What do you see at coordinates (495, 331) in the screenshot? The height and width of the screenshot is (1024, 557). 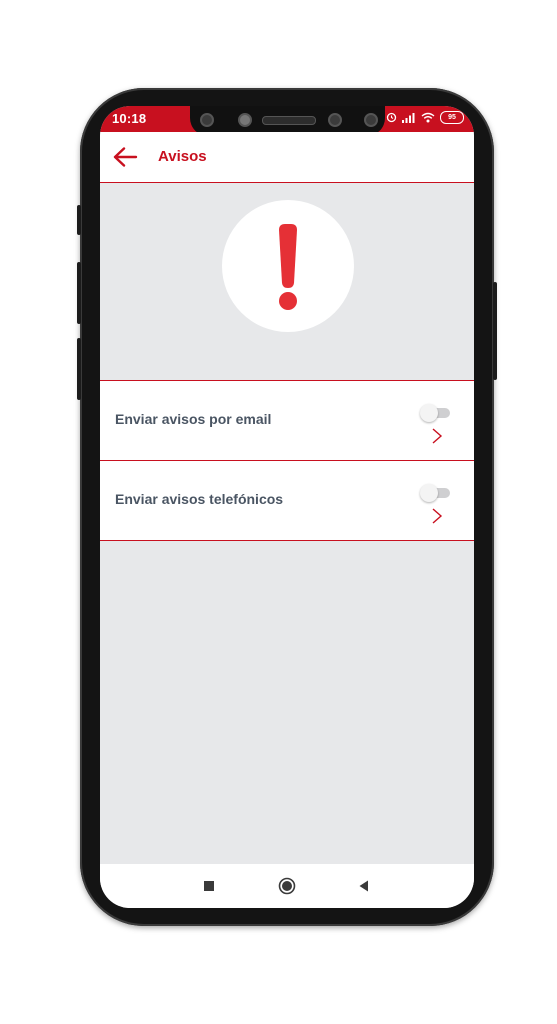 I see `phone-power-button` at bounding box center [495, 331].